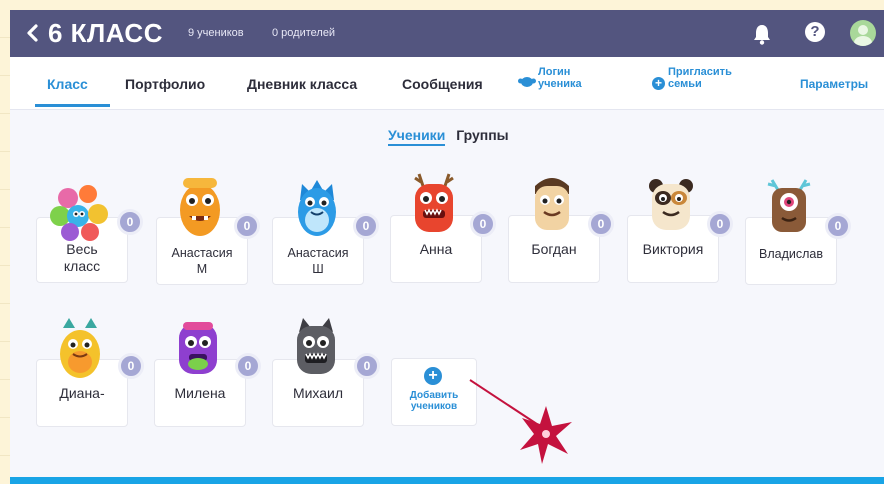  I want to click on students-count: 9 учеников, so click(216, 33).